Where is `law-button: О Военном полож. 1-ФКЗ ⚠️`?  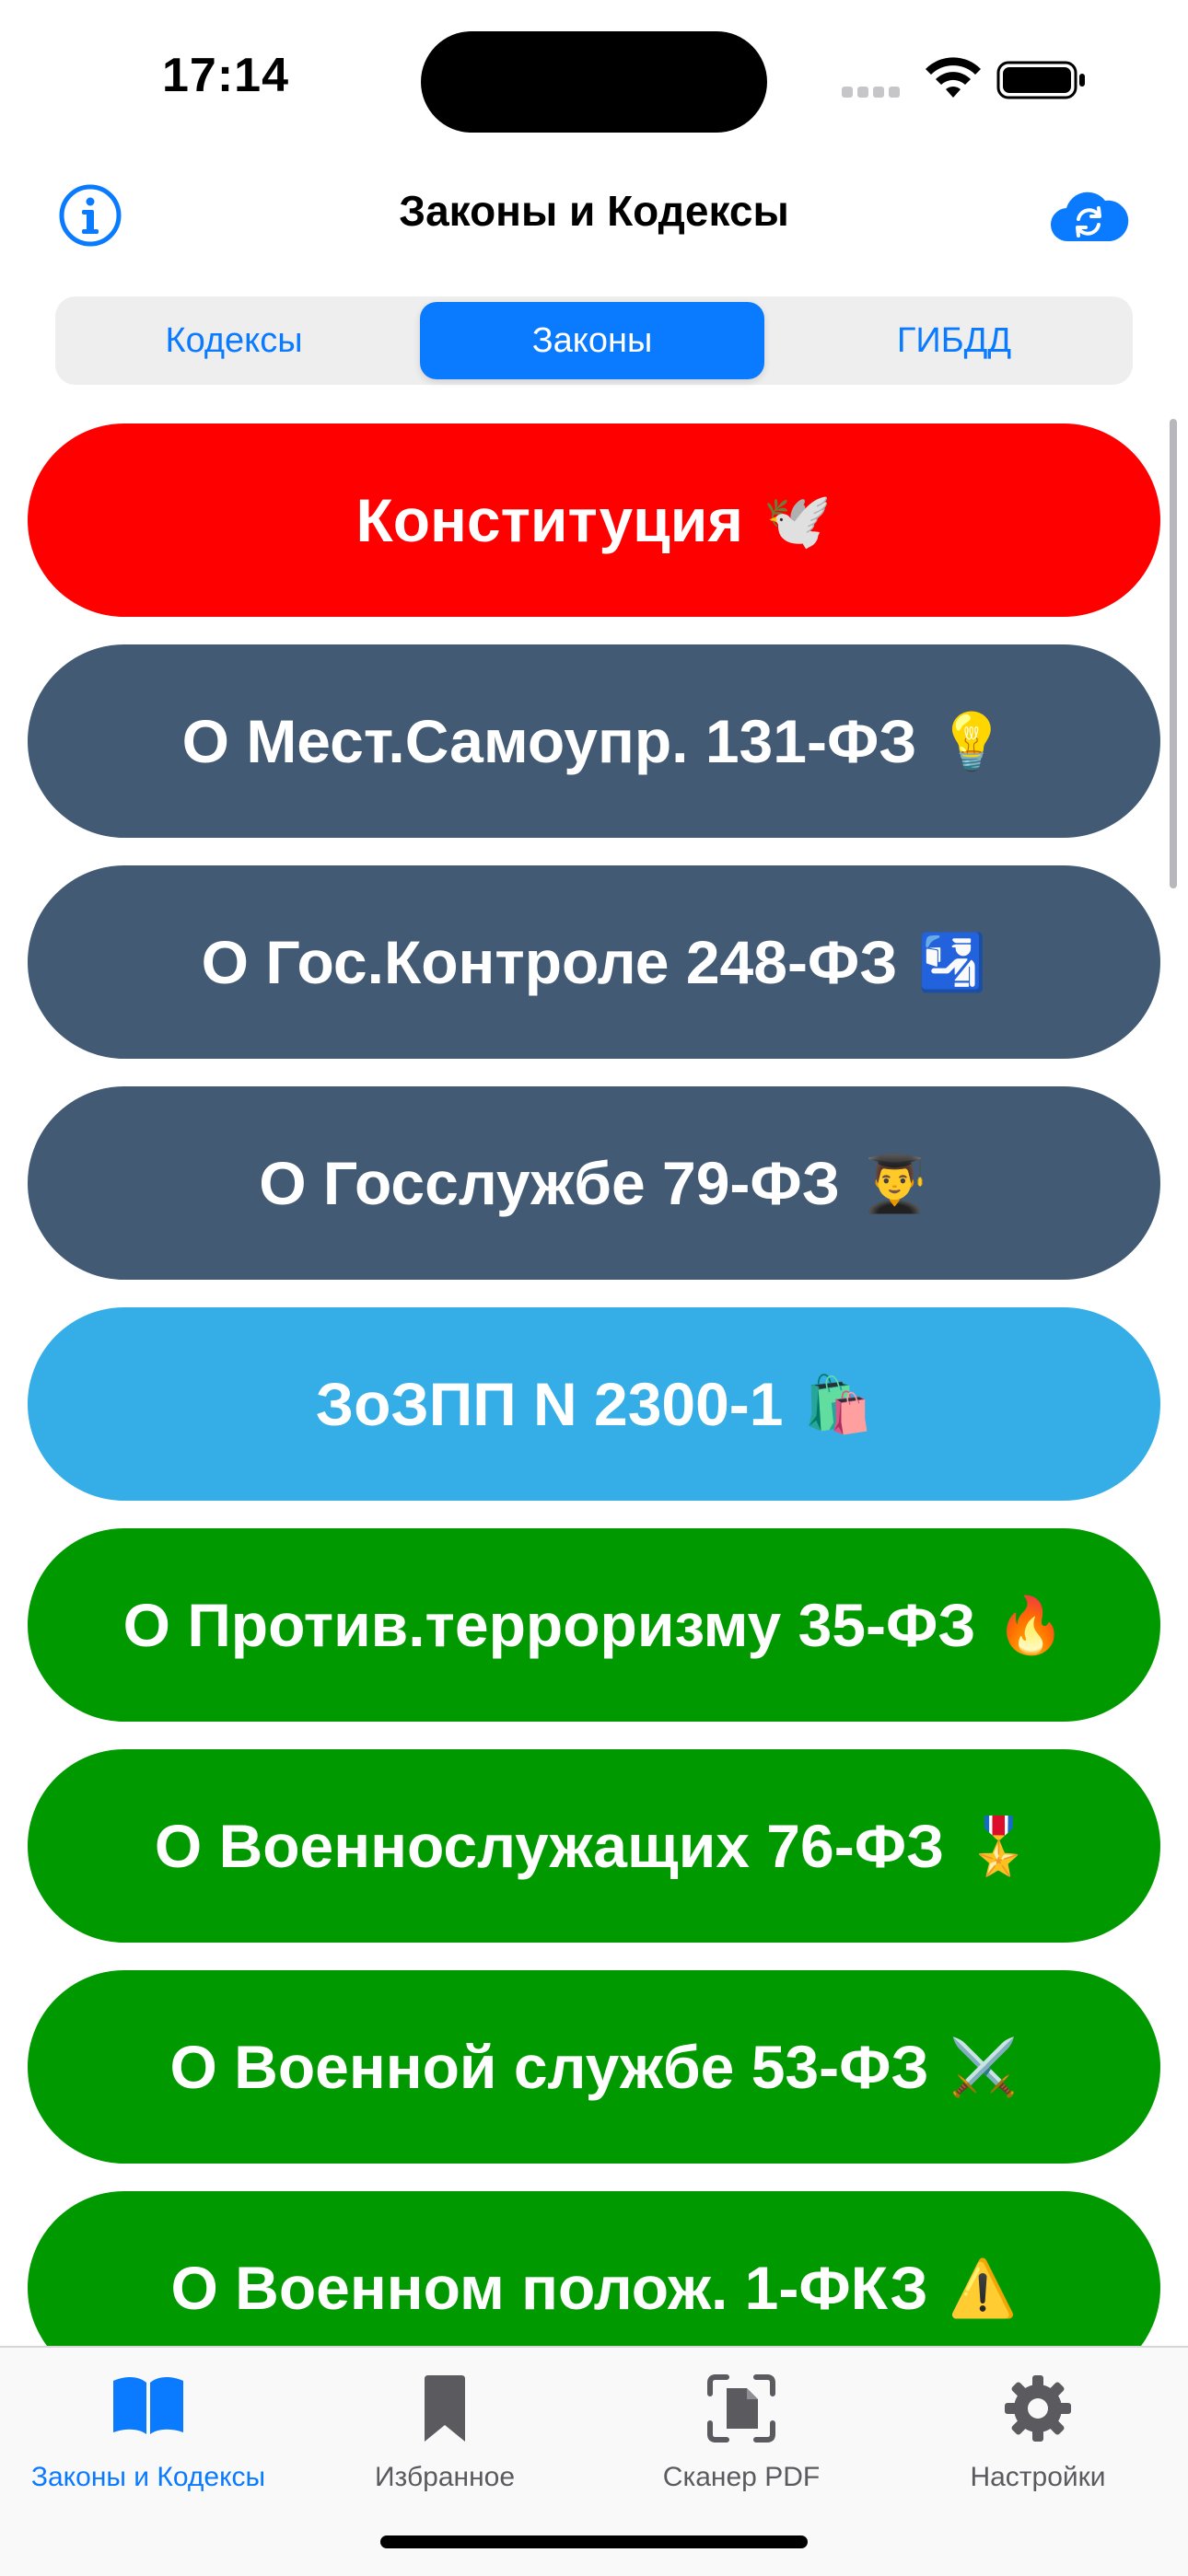 law-button: О Военном полож. 1-ФКЗ ⚠️ is located at coordinates (594, 2269).